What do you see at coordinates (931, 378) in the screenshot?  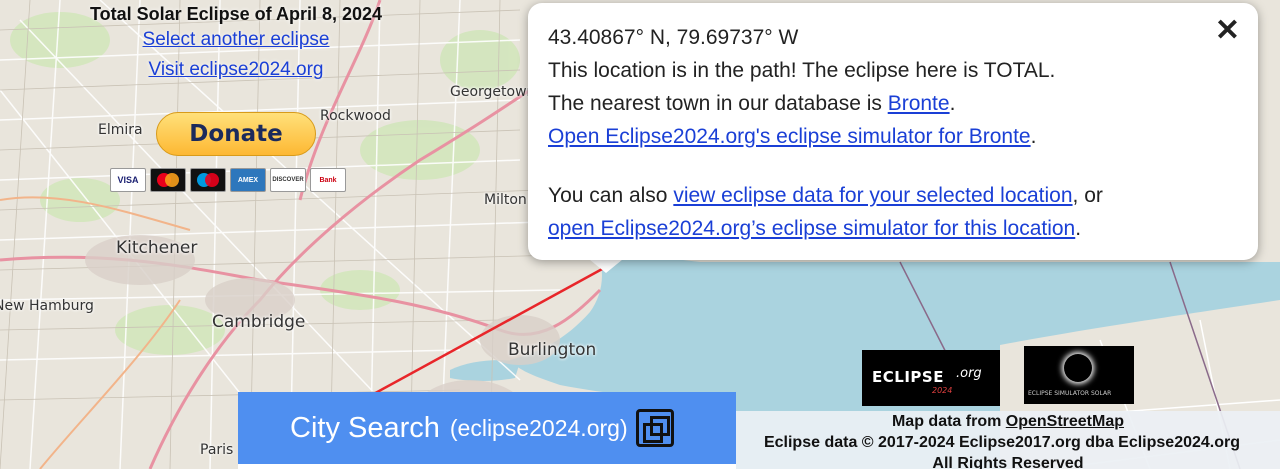 I see `eclipse-org-logo: ECLIPSE .org 2024` at bounding box center [931, 378].